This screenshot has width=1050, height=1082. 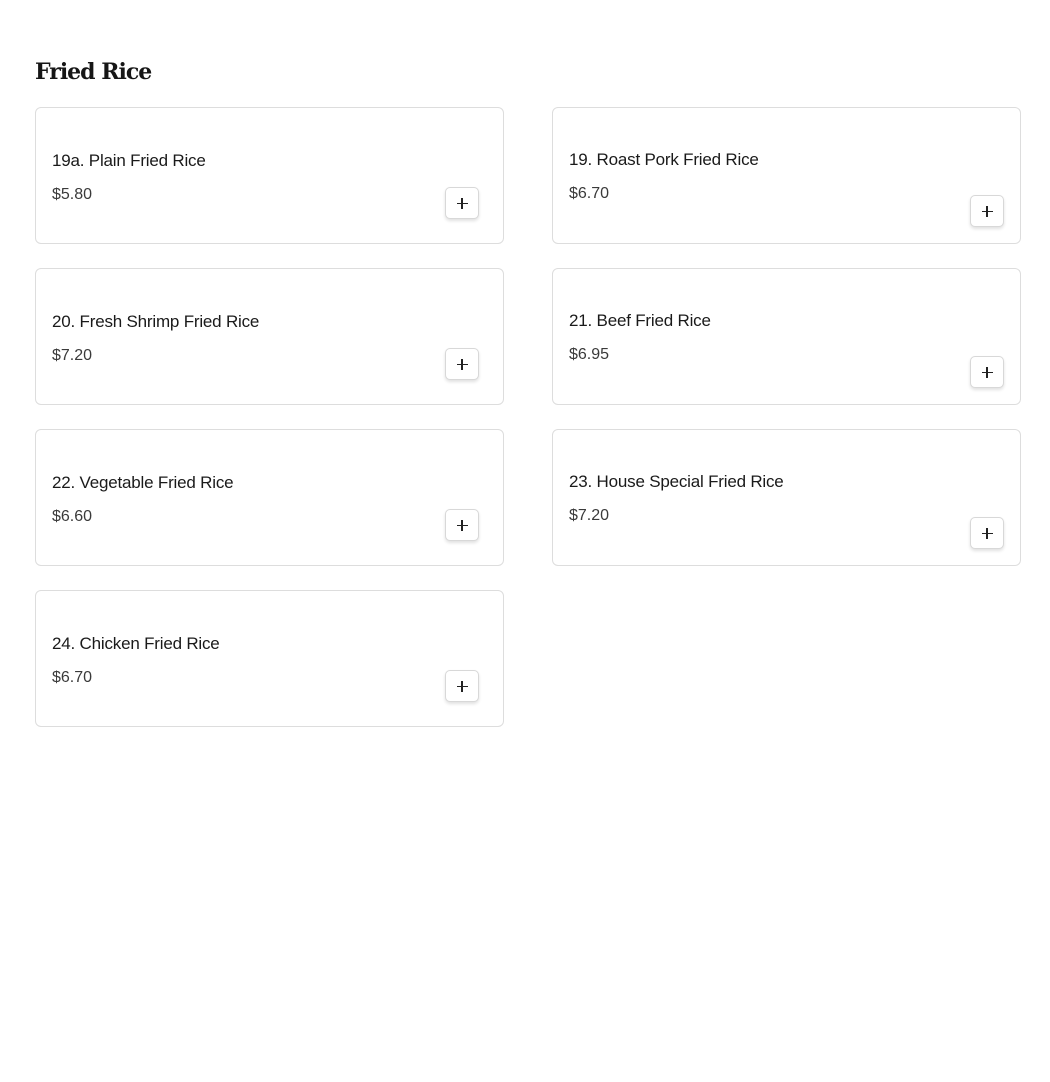 What do you see at coordinates (786, 497) in the screenshot?
I see `menu-item-card: 23. House Special Fried Rice $7.20` at bounding box center [786, 497].